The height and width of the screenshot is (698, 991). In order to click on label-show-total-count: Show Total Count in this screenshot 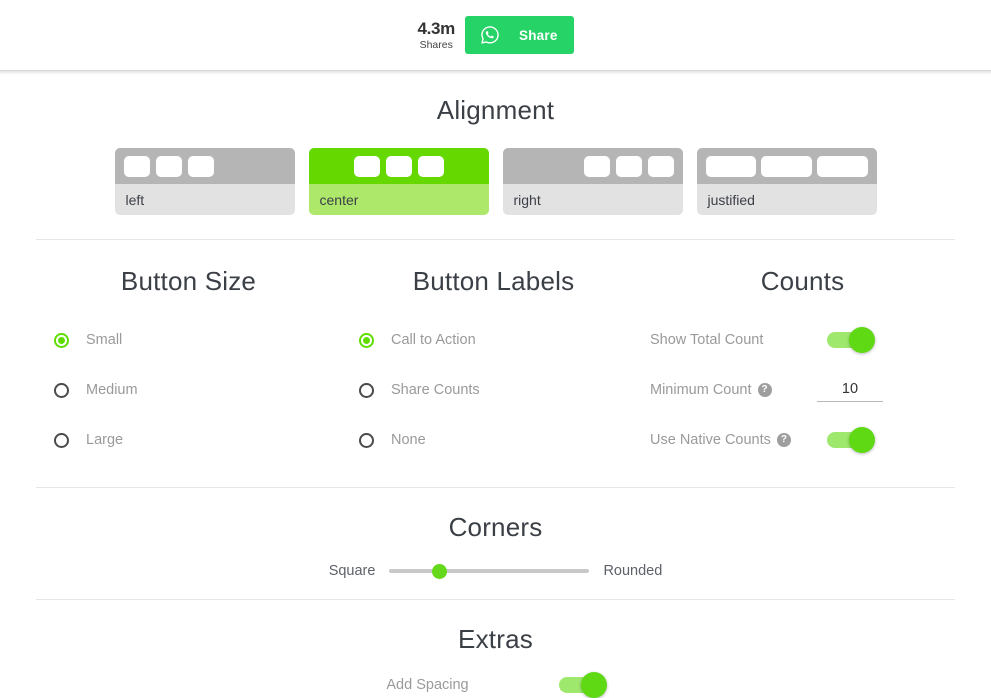, I will do `click(707, 340)`.